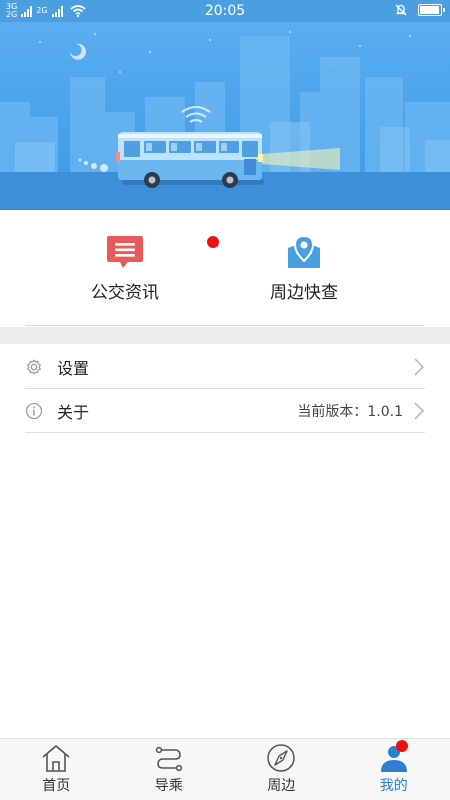 The width and height of the screenshot is (450, 800). I want to click on bottom-navigation: 首页 导乘 周边 我的, so click(225, 769).